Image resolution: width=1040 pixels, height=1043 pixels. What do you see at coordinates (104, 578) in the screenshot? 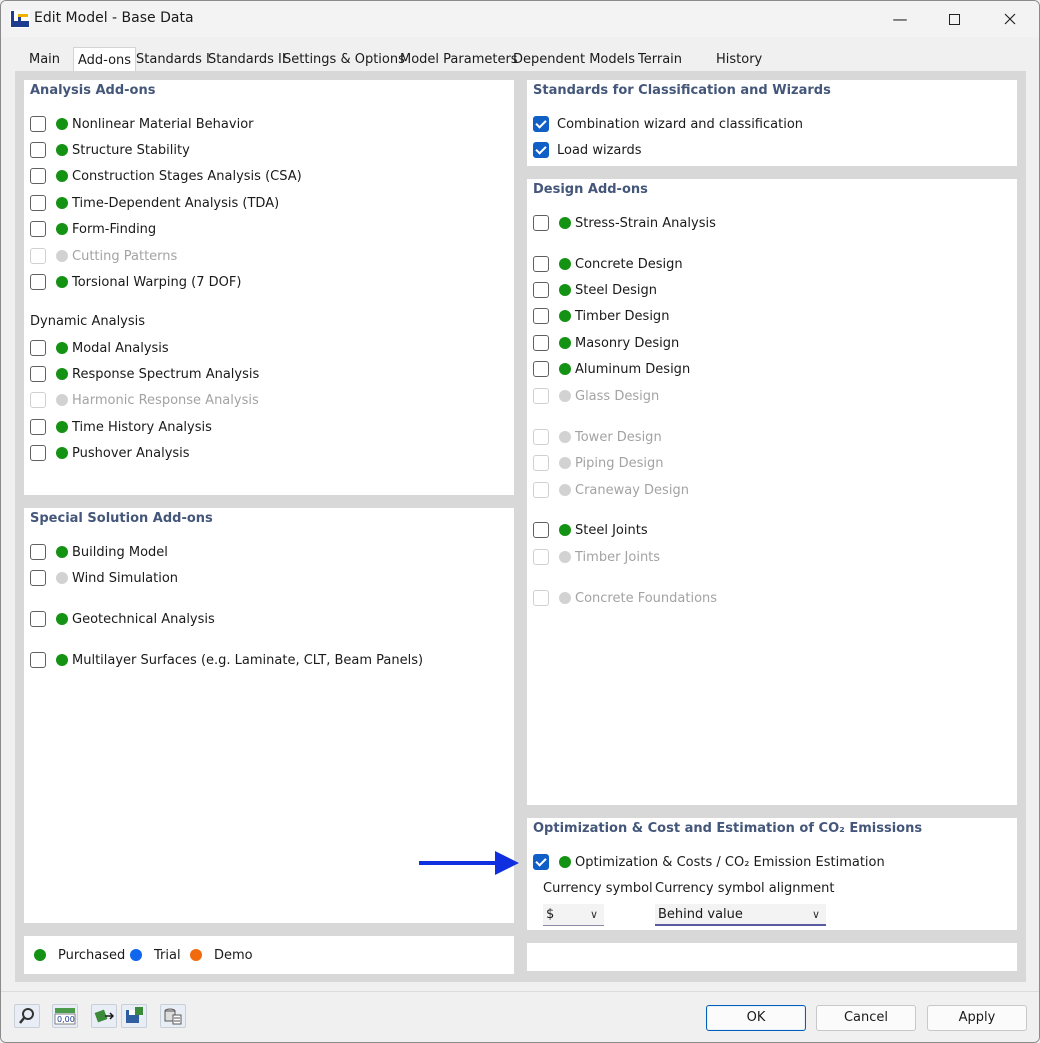
I see `addon-row: Wind Simulation` at bounding box center [104, 578].